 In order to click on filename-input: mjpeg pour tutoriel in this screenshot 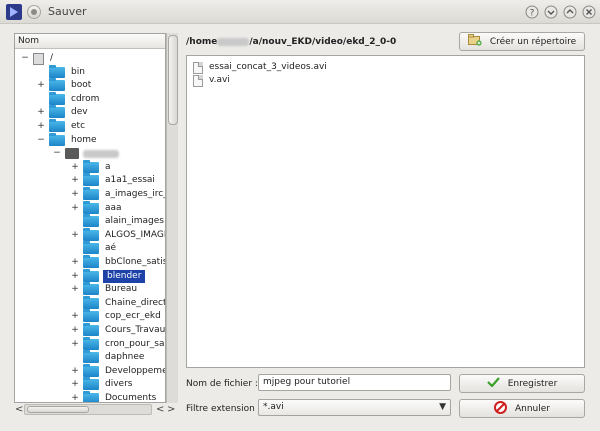, I will do `click(354, 382)`.